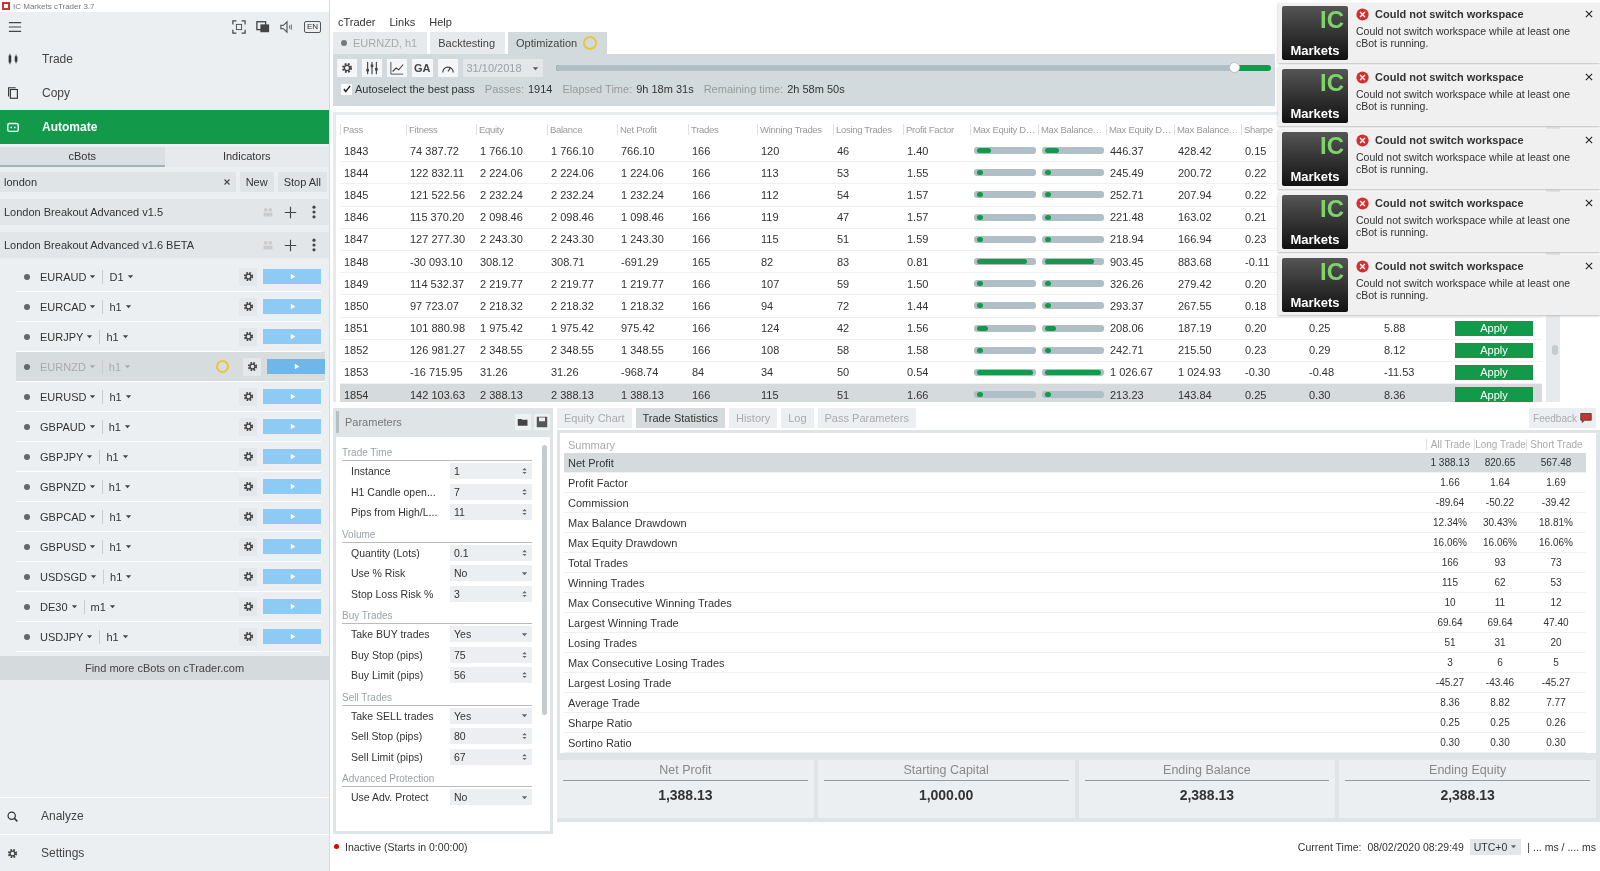  What do you see at coordinates (1075, 483) in the screenshot?
I see `table-row: Profit Factor 1.66 1.64 1.69` at bounding box center [1075, 483].